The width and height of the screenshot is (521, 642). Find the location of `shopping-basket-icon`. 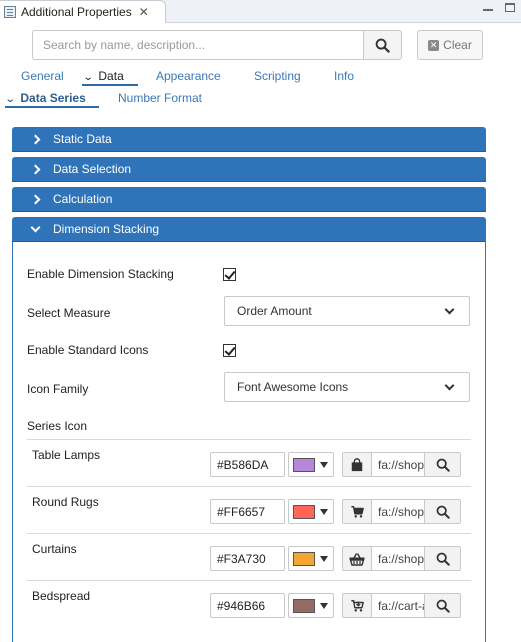

shopping-basket-icon is located at coordinates (357, 559).